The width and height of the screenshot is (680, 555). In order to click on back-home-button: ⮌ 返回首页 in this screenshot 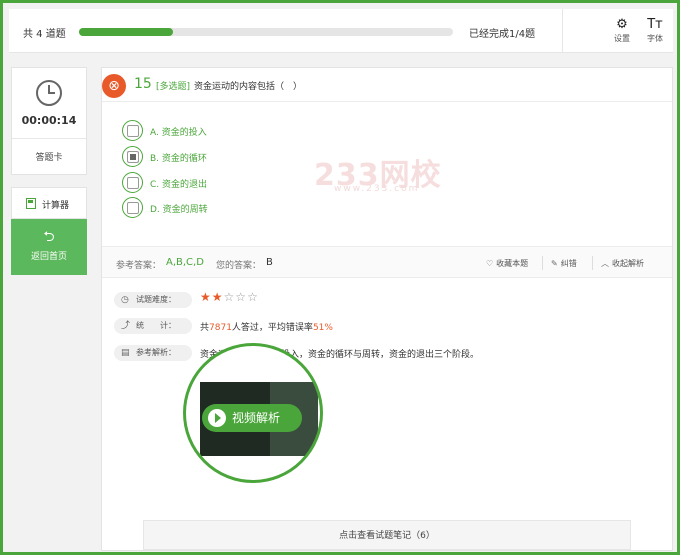, I will do `click(49, 247)`.